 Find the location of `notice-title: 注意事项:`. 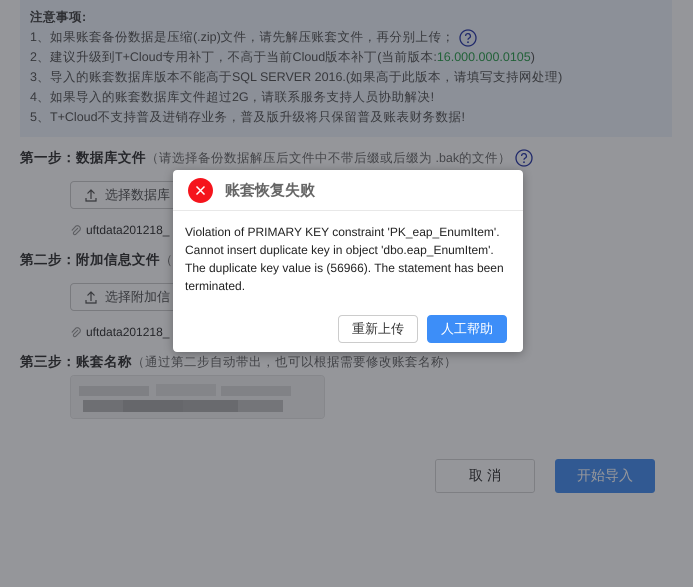

notice-title: 注意事项: is located at coordinates (59, 17).